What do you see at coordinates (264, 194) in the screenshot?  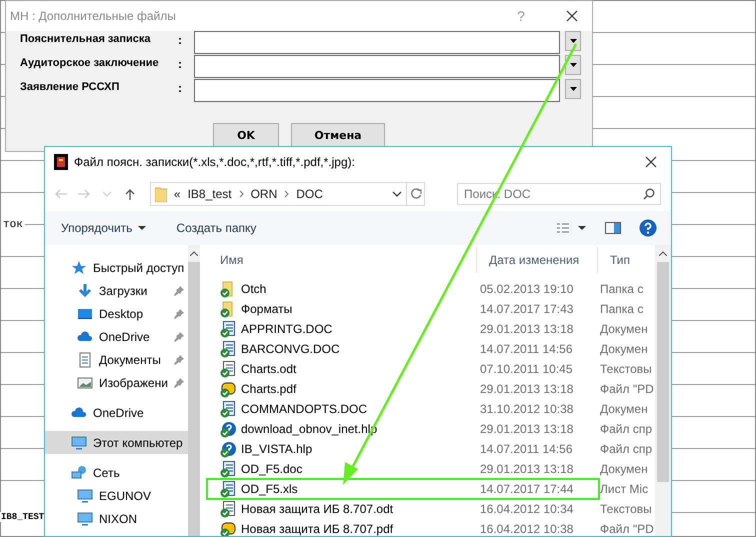 I see `breadcrumb-item: ORN` at bounding box center [264, 194].